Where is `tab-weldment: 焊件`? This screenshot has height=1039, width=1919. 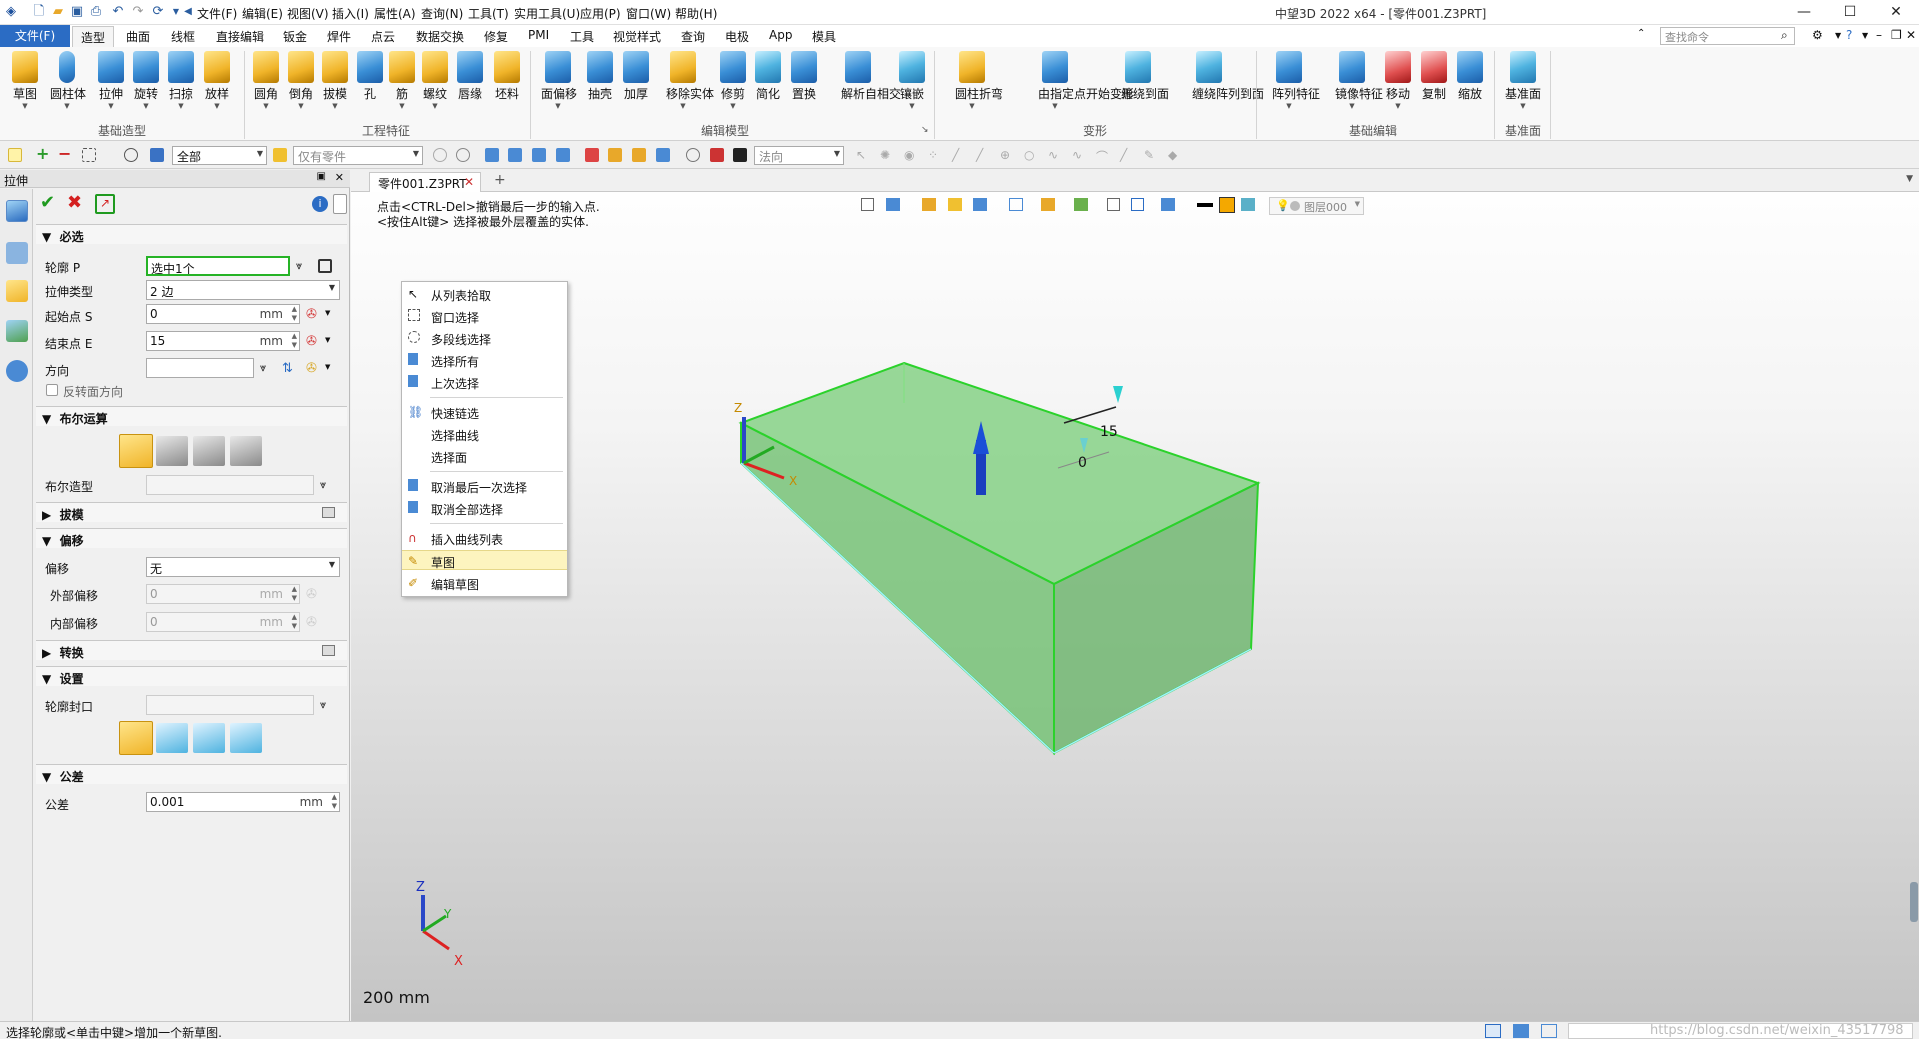
tab-weldment: 焊件 is located at coordinates (339, 36).